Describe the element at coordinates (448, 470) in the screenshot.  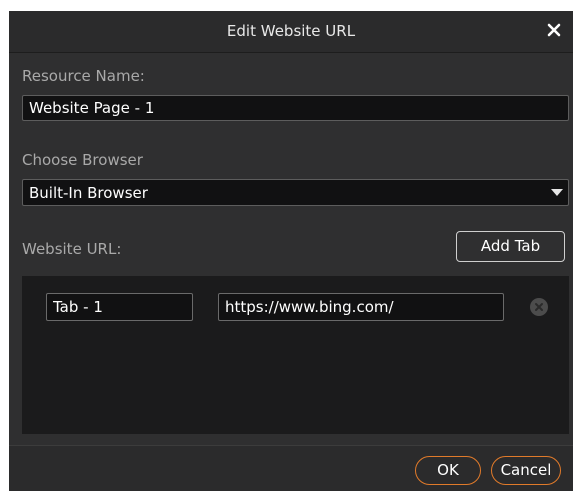
I see `ok-button: OK` at that location.